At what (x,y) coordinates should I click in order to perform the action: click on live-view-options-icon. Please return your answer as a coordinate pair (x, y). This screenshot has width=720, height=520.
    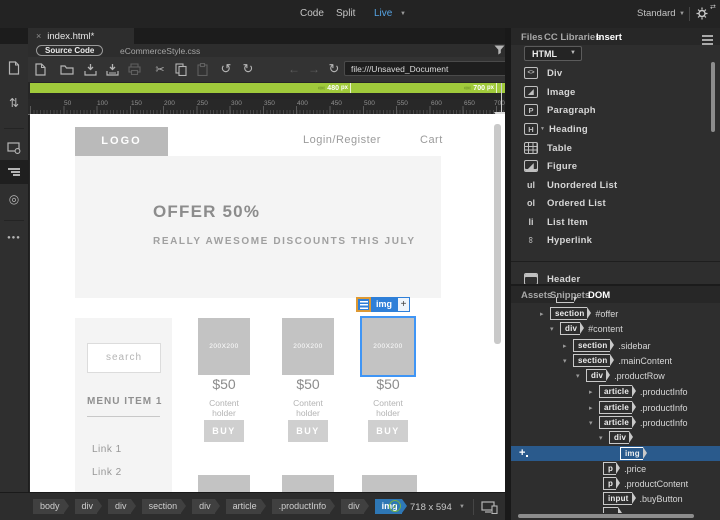
    Looking at the image, I should click on (14, 148).